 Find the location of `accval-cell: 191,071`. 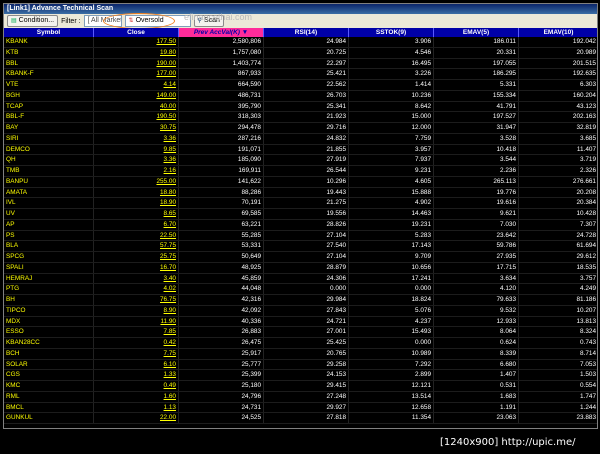

accval-cell: 191,071 is located at coordinates (221, 149).